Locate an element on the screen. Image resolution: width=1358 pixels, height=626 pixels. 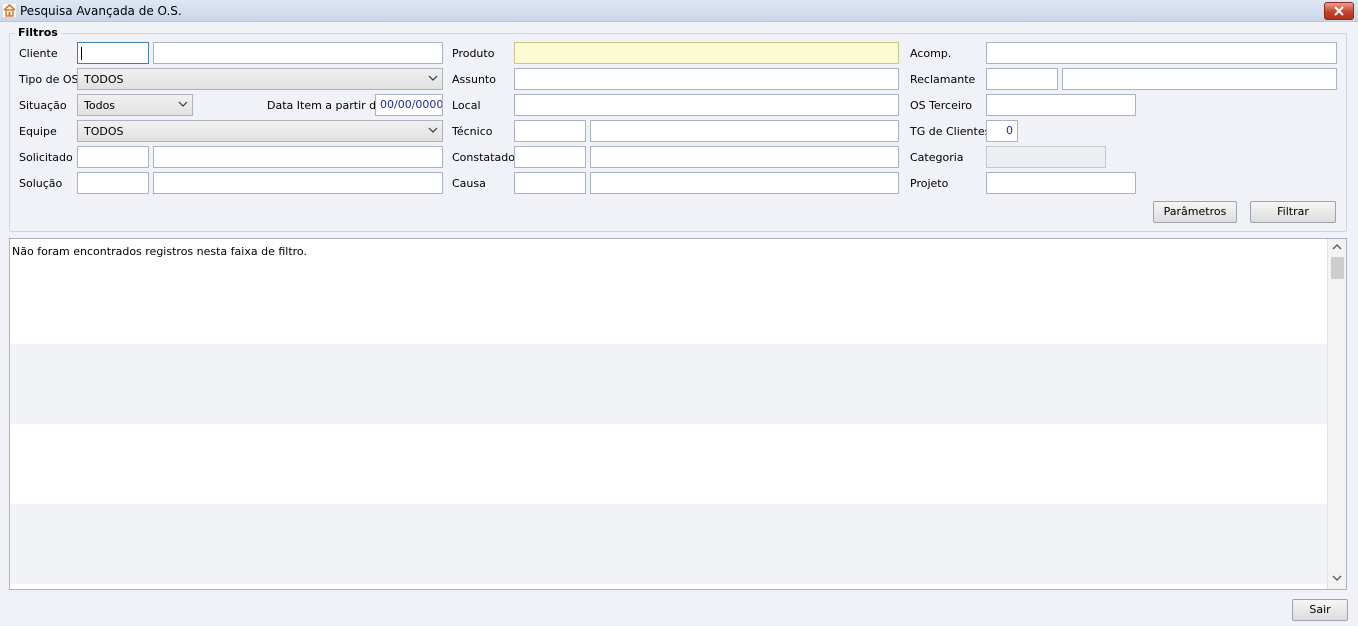
app-house-icon is located at coordinates (9, 10).